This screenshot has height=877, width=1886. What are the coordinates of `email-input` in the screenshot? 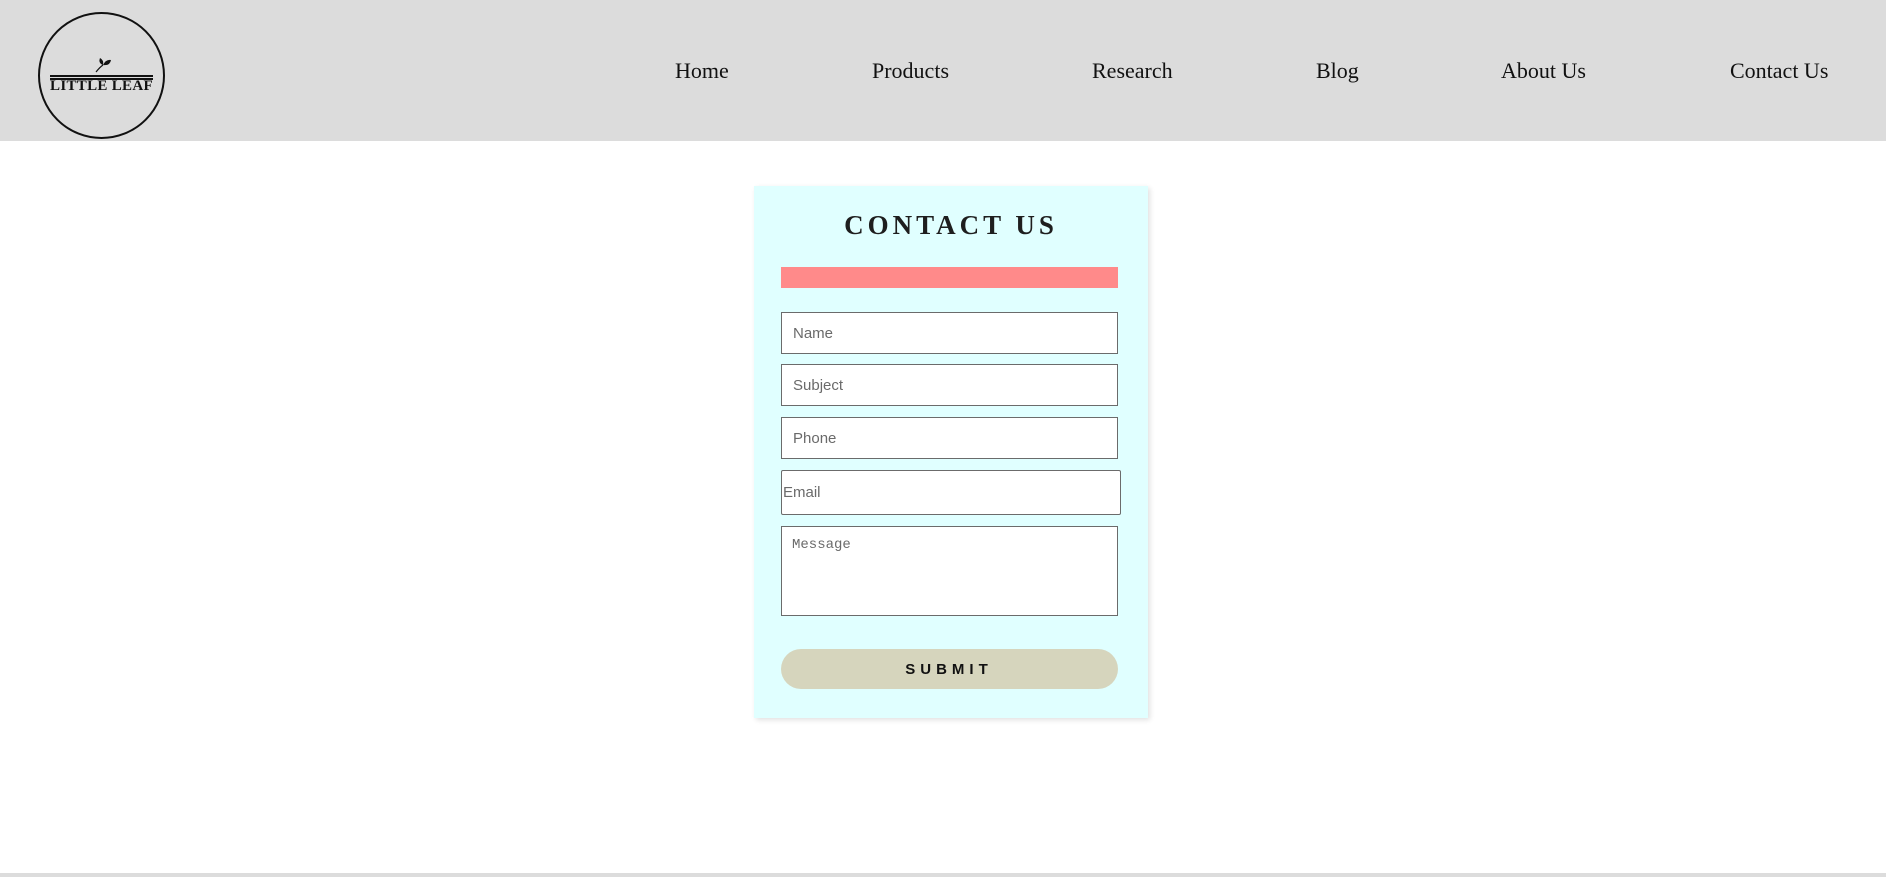 It's located at (951, 492).